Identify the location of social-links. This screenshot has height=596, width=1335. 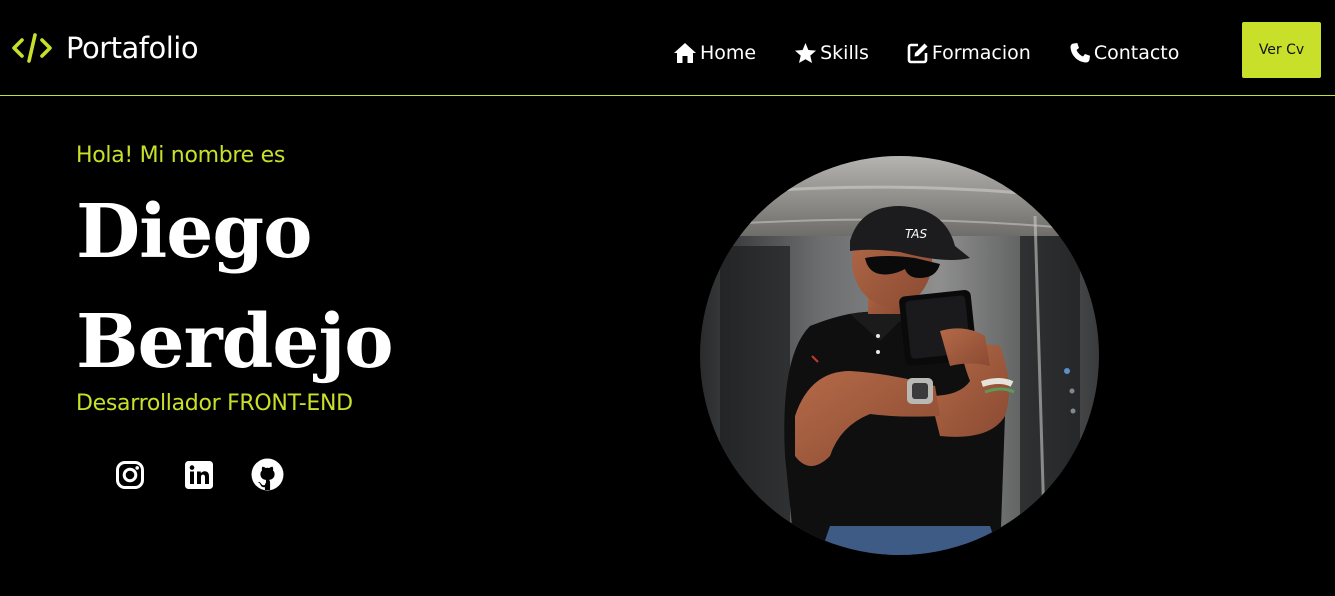
(199, 474).